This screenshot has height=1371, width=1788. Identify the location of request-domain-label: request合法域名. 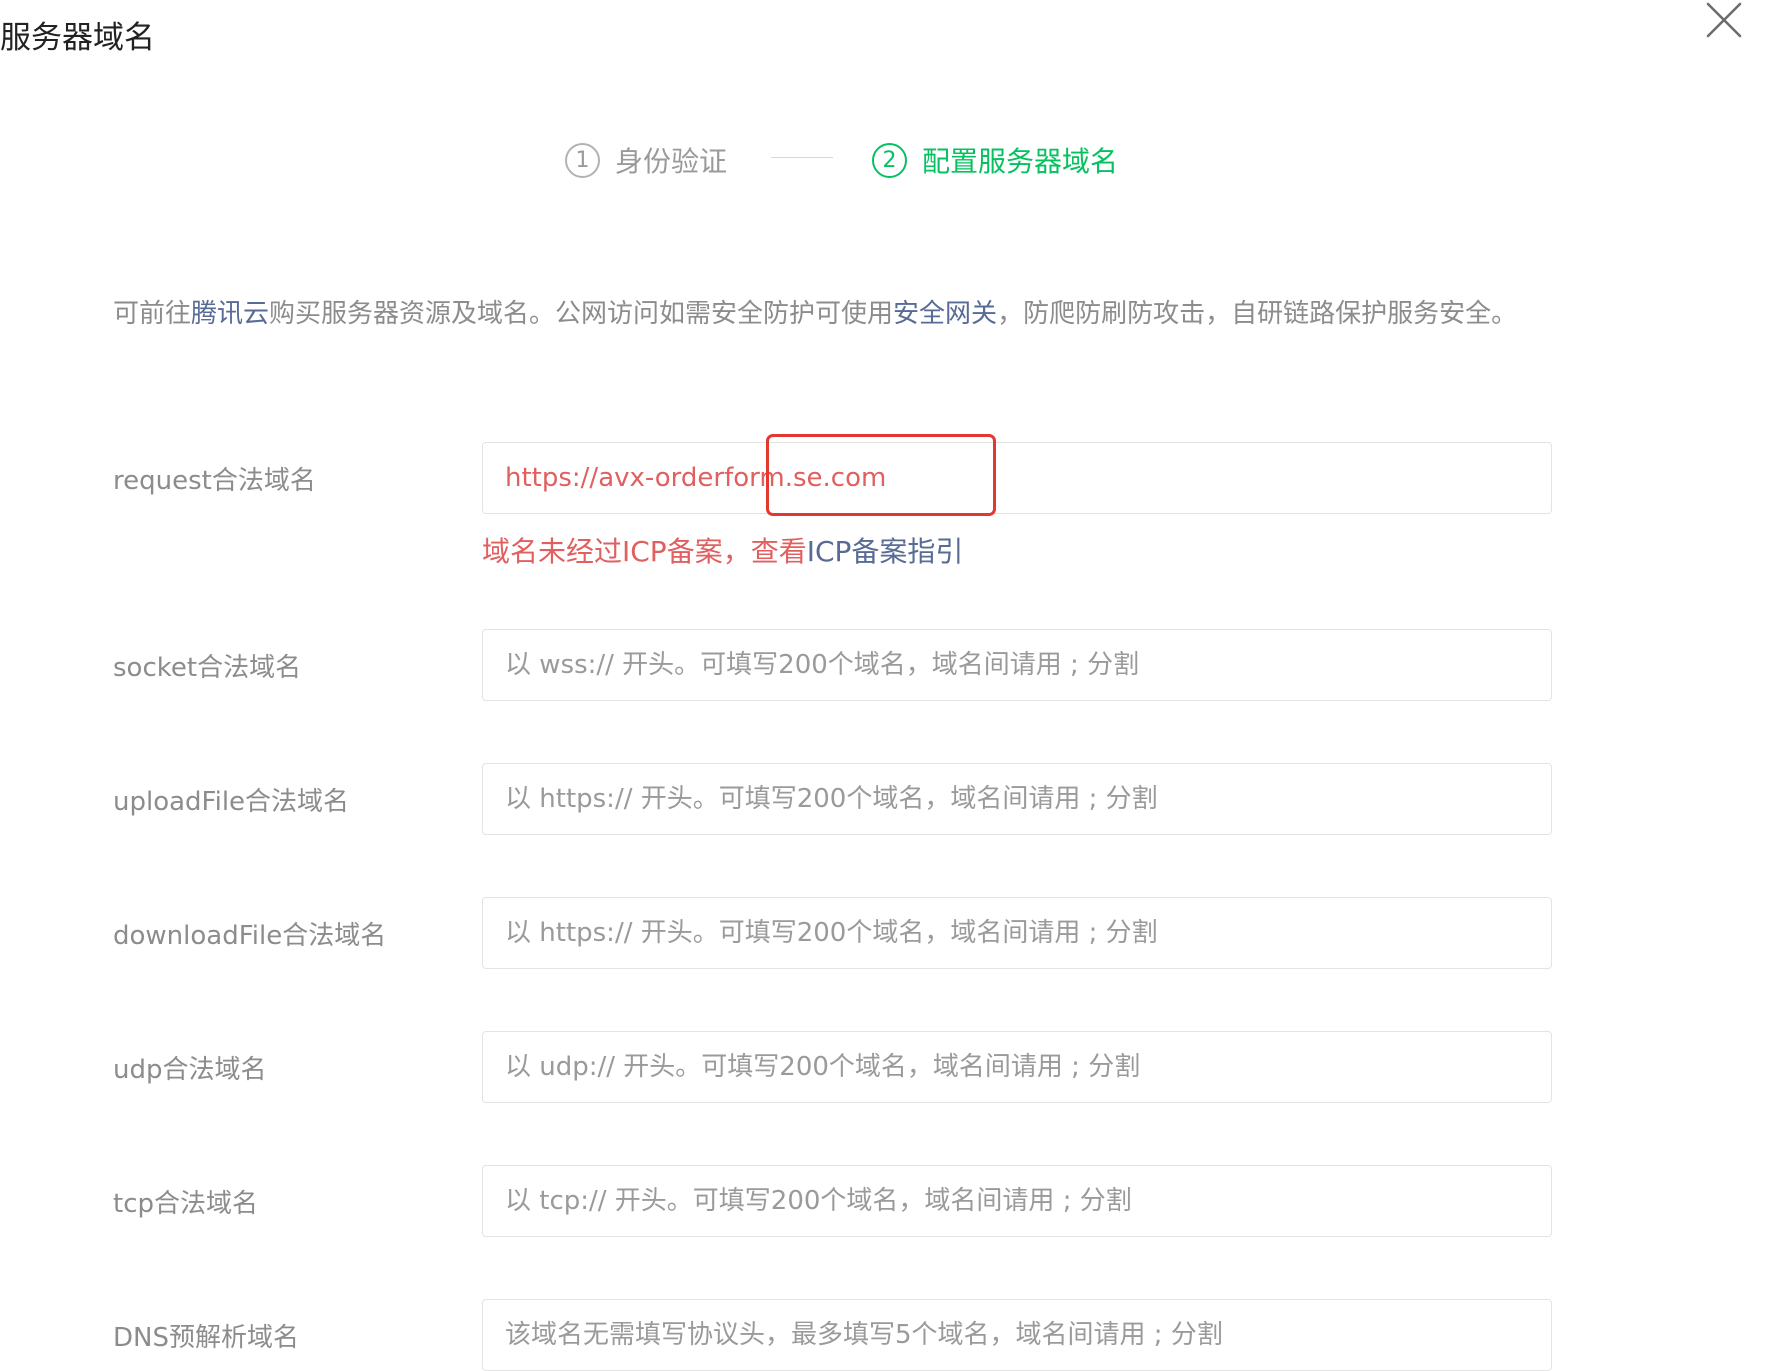
(214, 481).